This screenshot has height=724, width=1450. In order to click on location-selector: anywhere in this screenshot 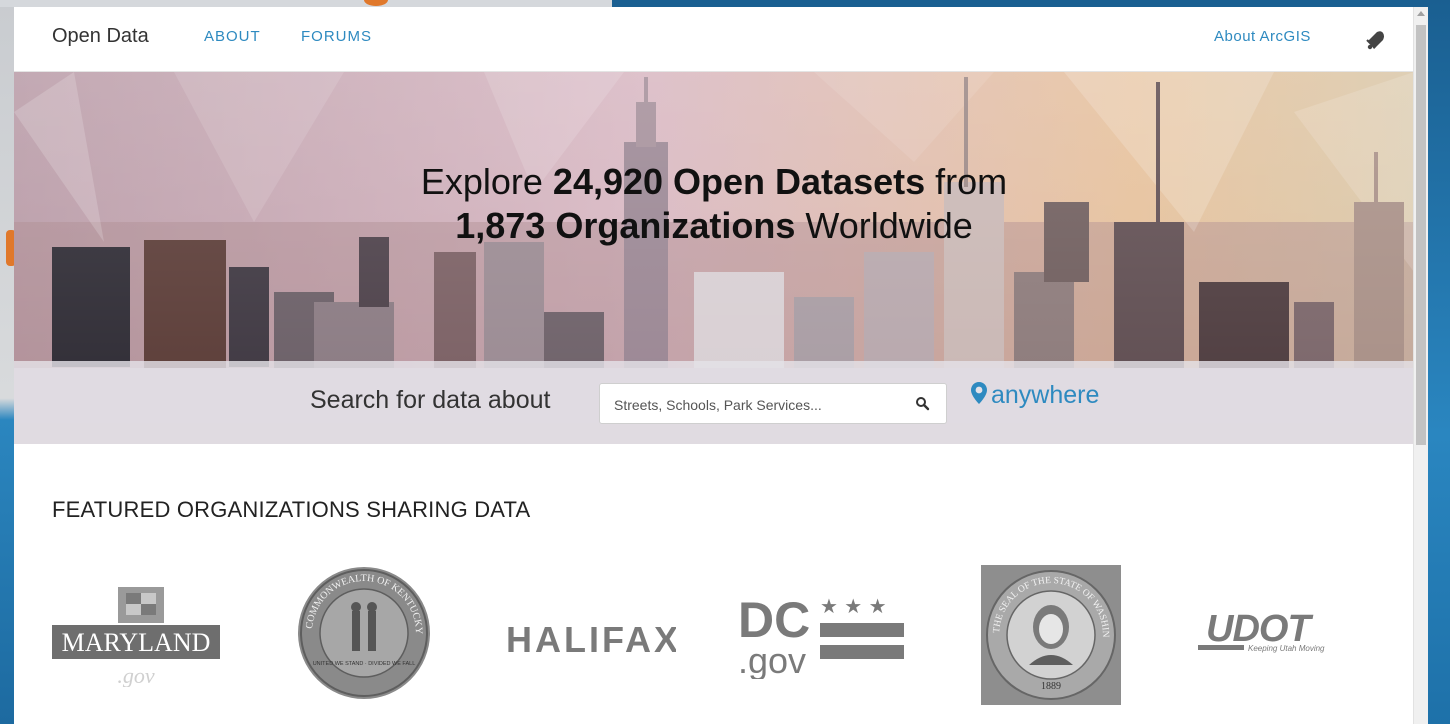, I will do `click(1034, 395)`.